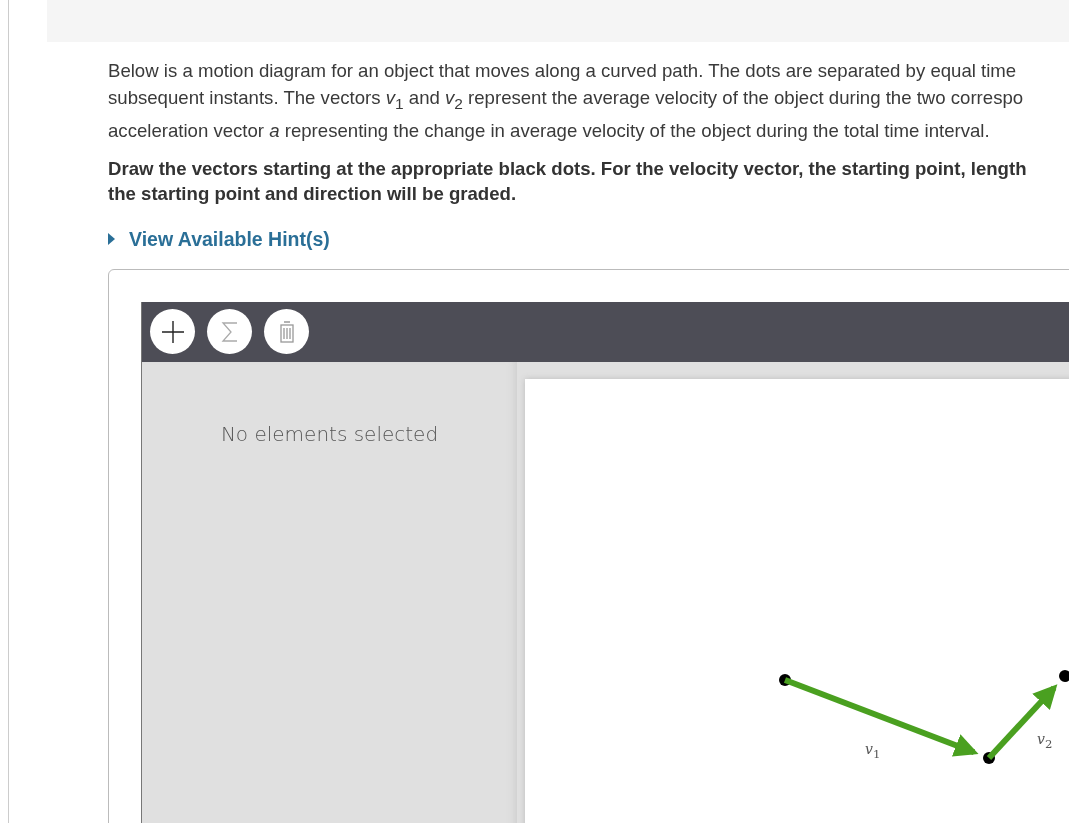  I want to click on status-message: No elements selected, so click(329, 434).